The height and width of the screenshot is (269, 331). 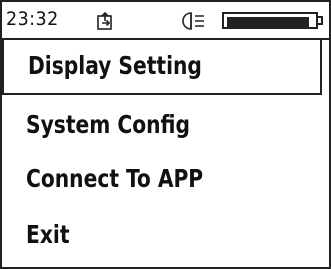 What do you see at coordinates (320, 20) in the screenshot?
I see `battery-tip` at bounding box center [320, 20].